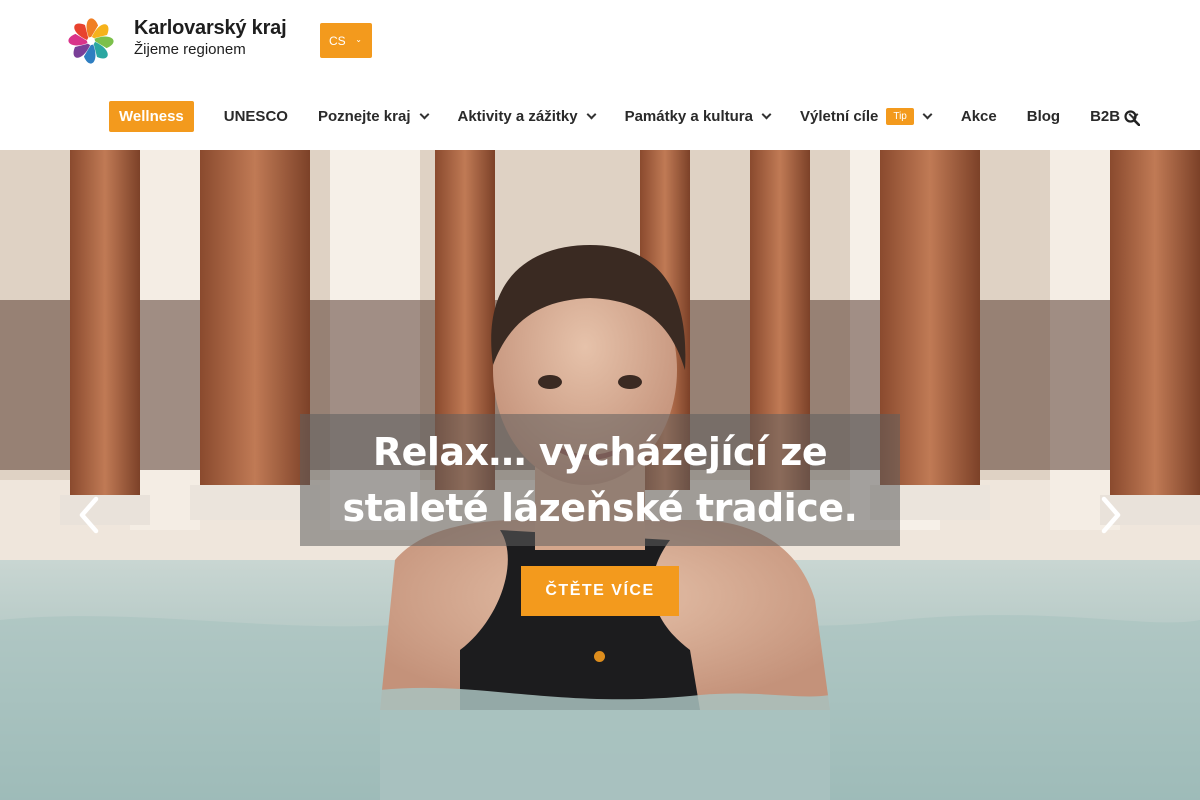  I want to click on nav-item-unesco: UNESCO, so click(256, 116).